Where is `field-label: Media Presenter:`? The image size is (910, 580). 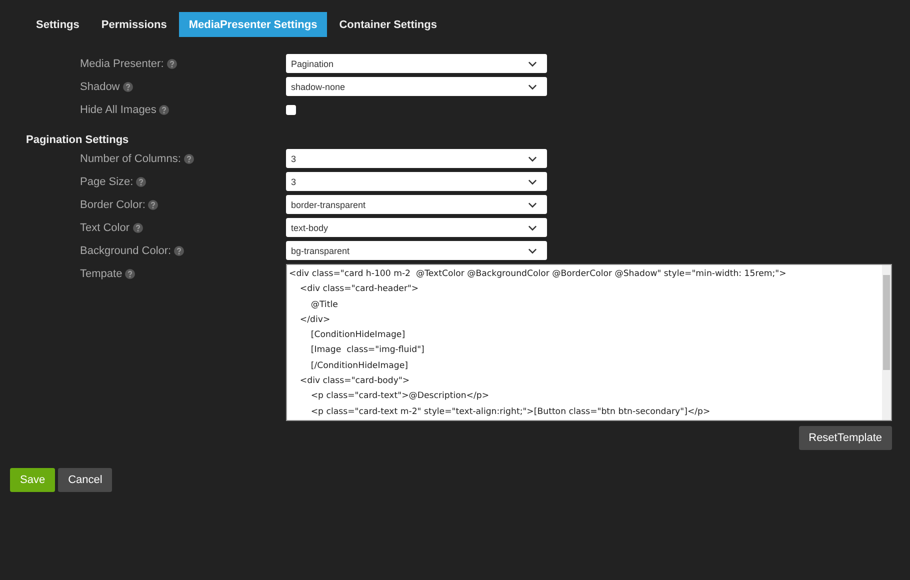
field-label: Media Presenter: is located at coordinates (122, 64).